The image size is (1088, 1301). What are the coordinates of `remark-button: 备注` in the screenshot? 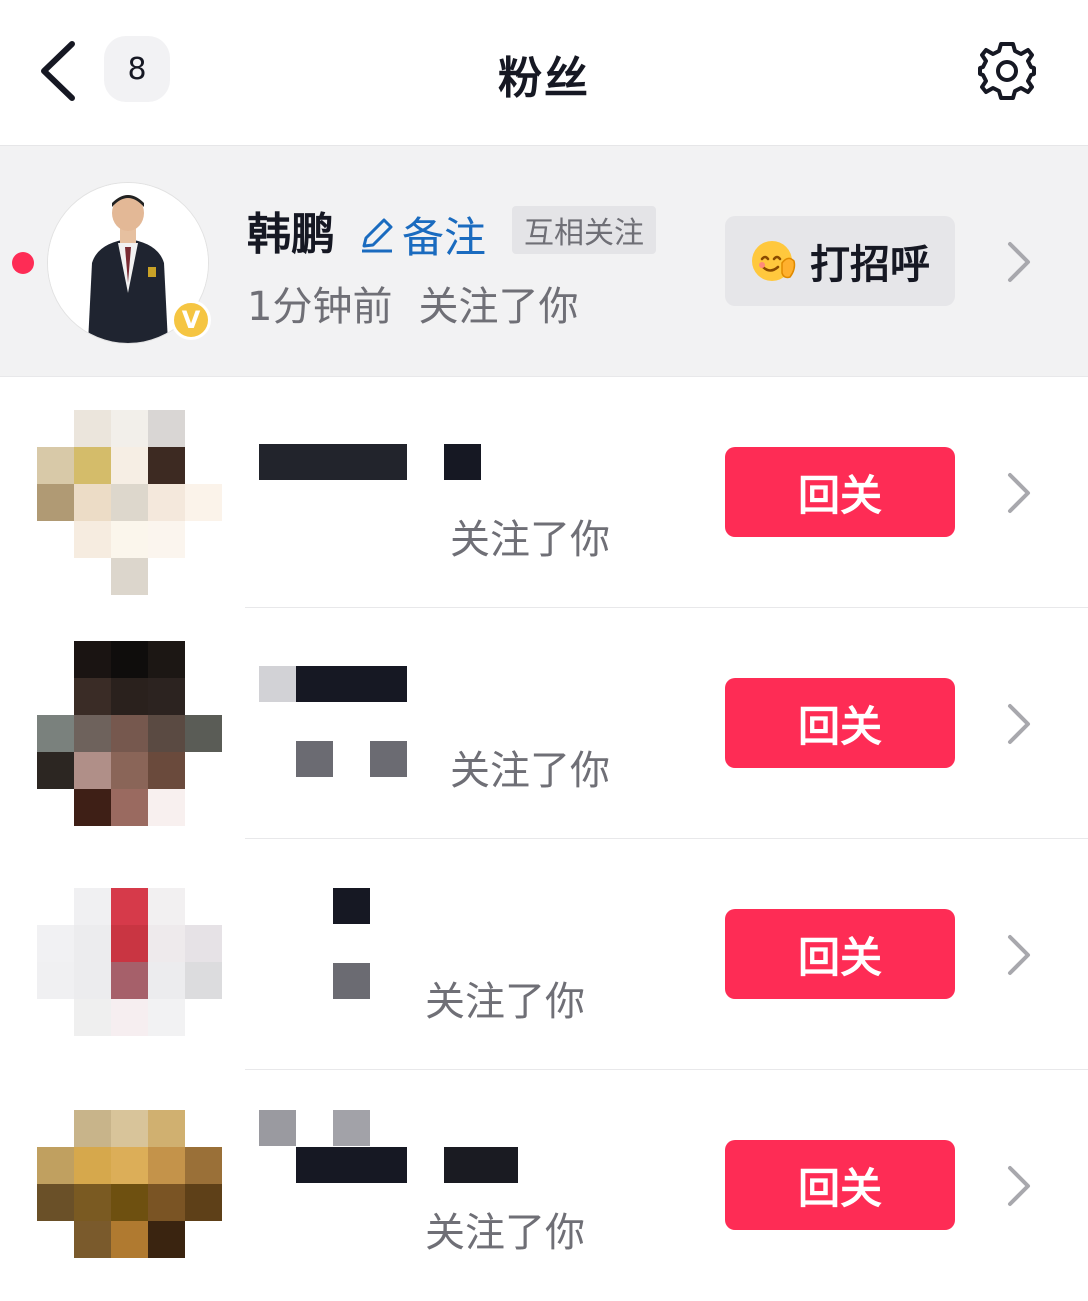 It's located at (422, 234).